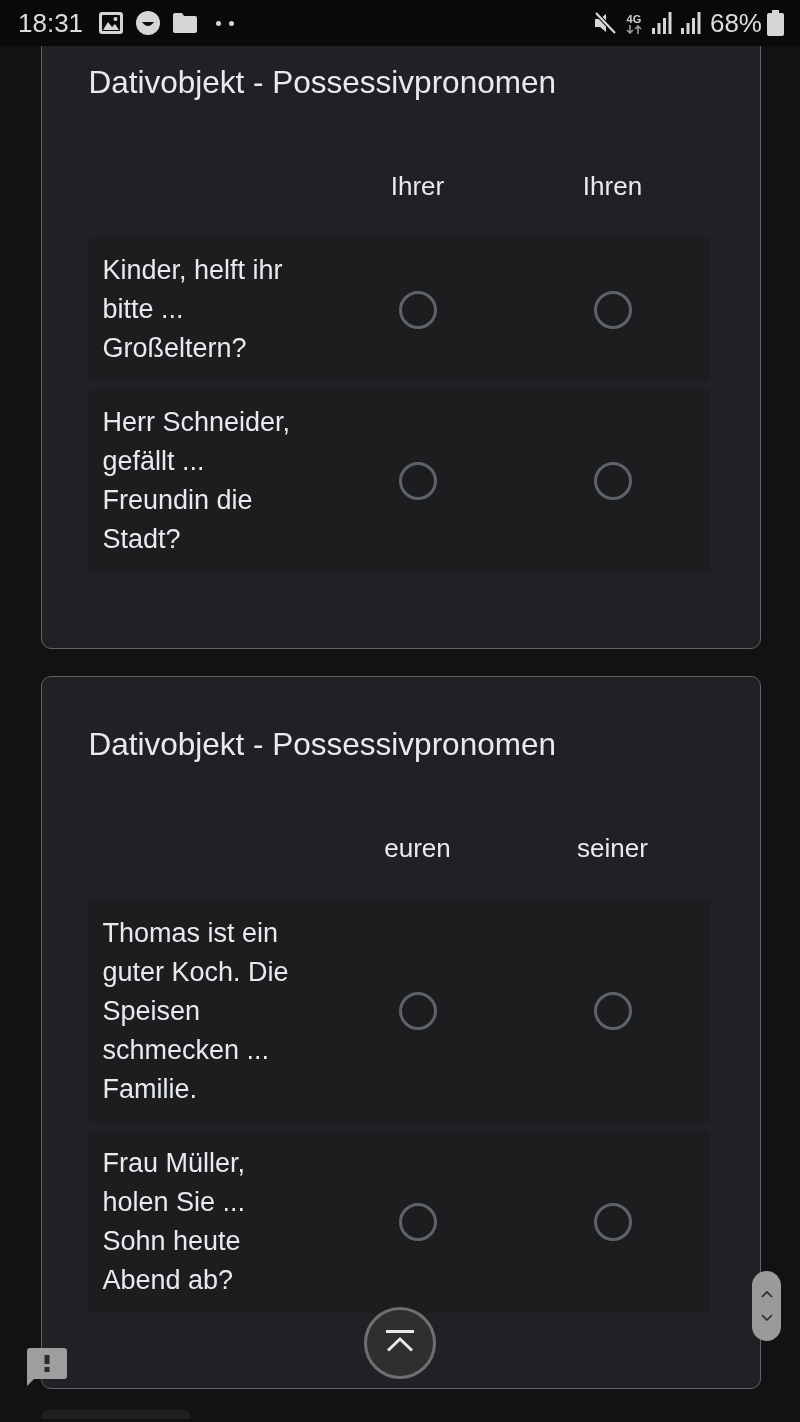 The height and width of the screenshot is (1422, 800). I want to click on question-text: Kinder, helft ihr bitte ... Großeltern?, so click(193, 309).